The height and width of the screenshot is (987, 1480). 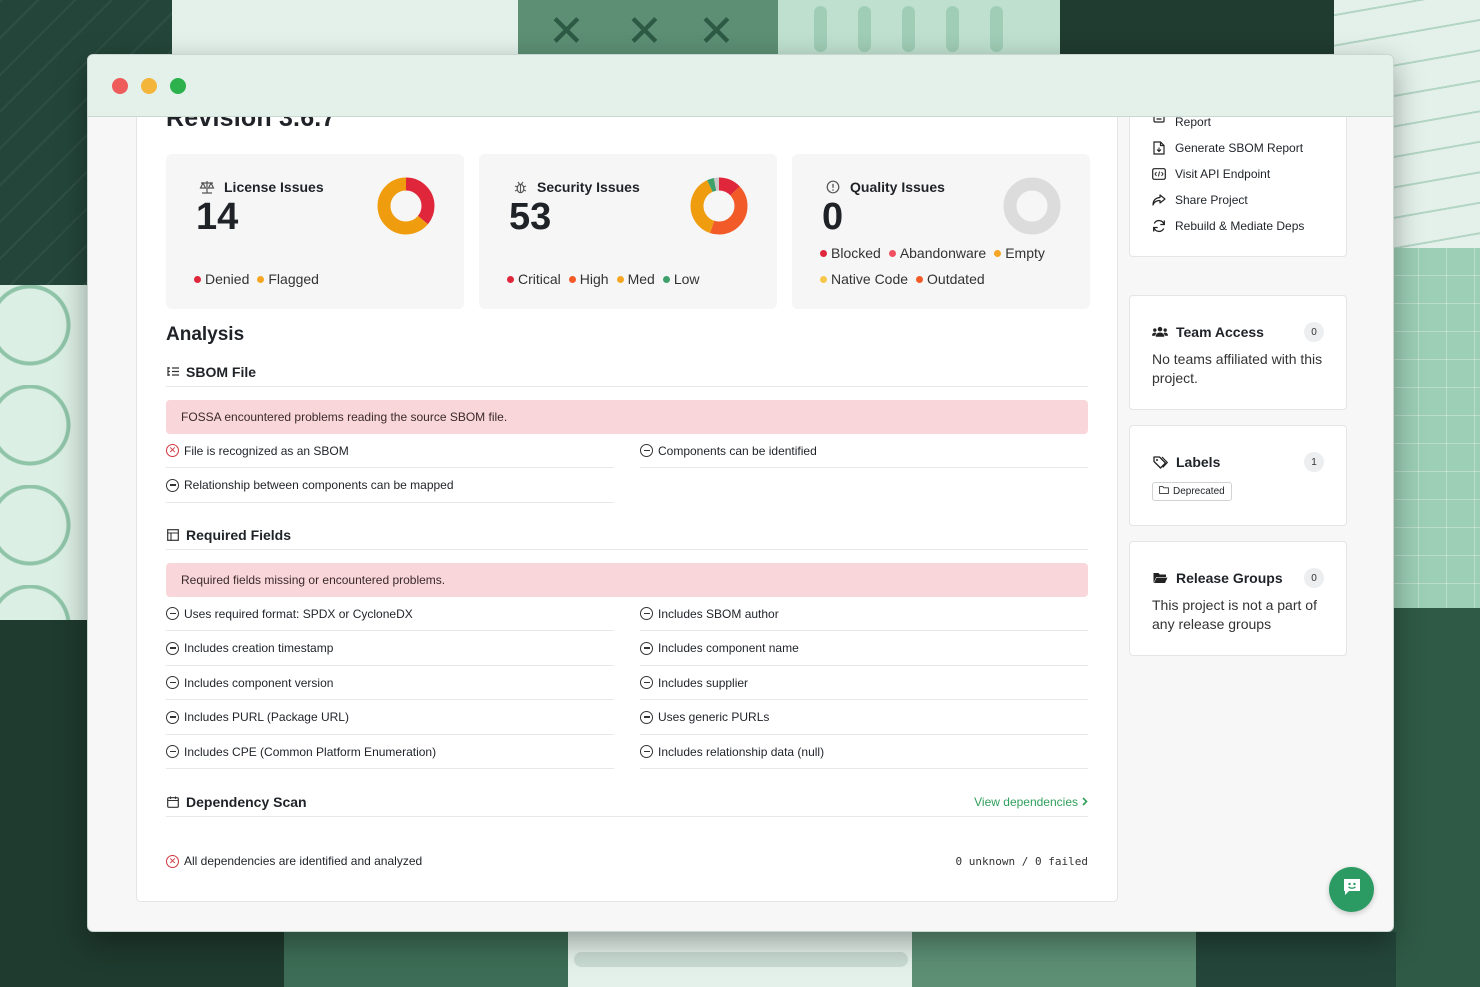 What do you see at coordinates (288, 279) in the screenshot?
I see `legend-item: Flagged` at bounding box center [288, 279].